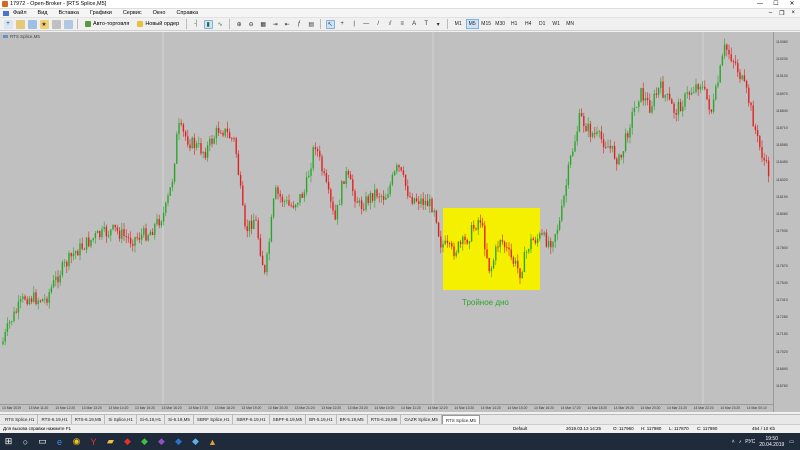 The width and height of the screenshot is (800, 450). What do you see at coordinates (118, 408) in the screenshot?
I see `time-axis-label: 13 Mar 14:20` at bounding box center [118, 408].